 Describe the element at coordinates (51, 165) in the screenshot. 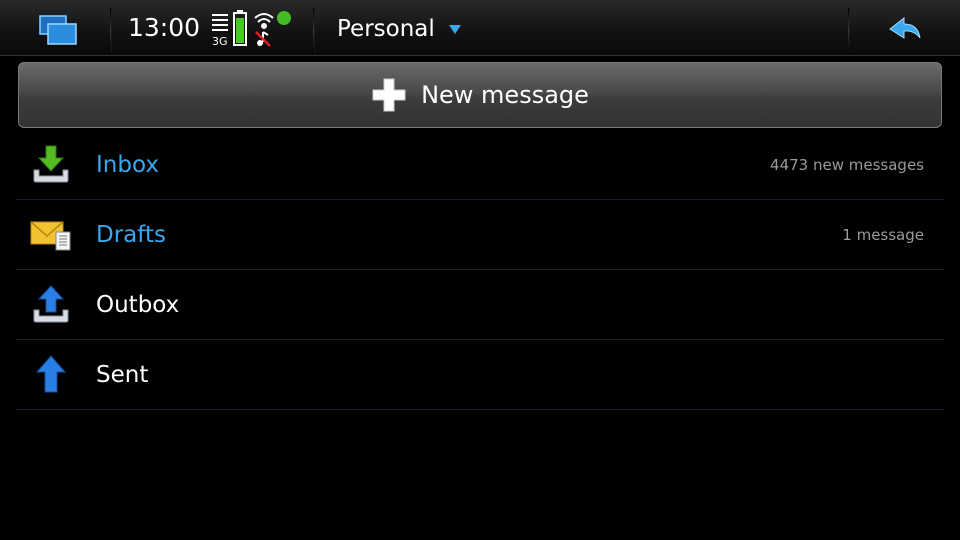

I see `inbox-download-icon` at that location.